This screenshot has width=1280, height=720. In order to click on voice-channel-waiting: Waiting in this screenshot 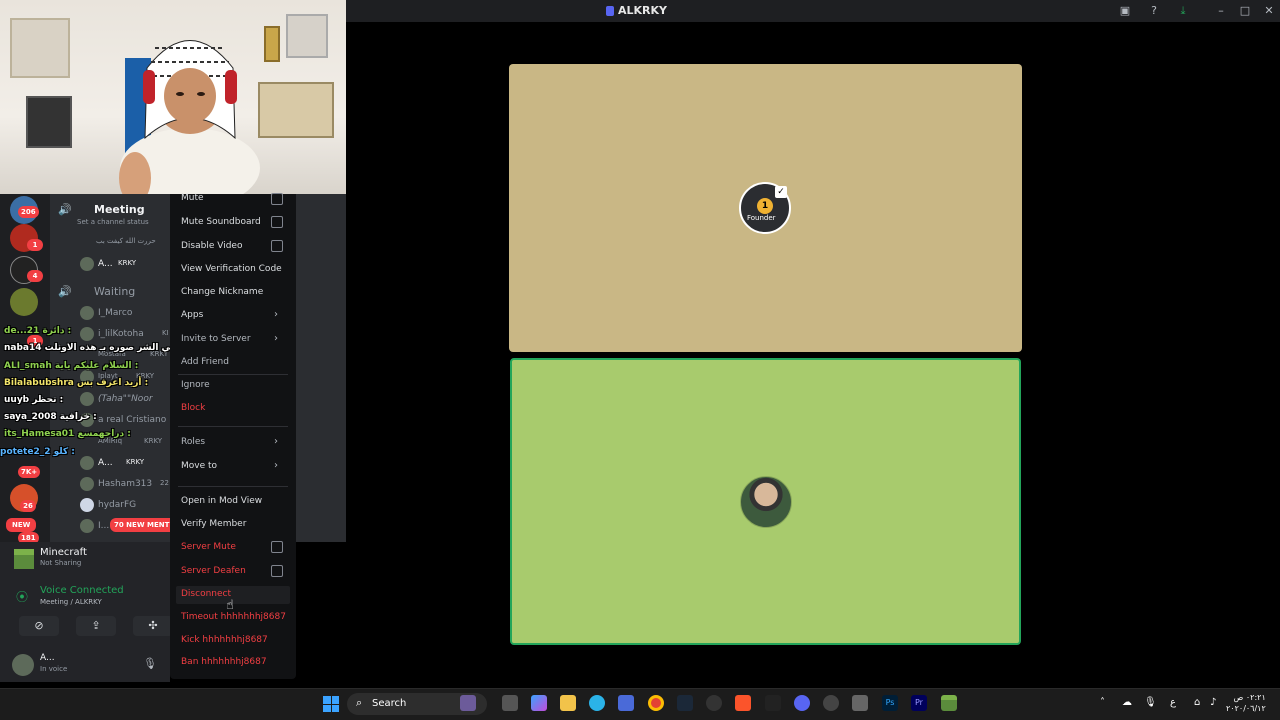, I will do `click(114, 291)`.